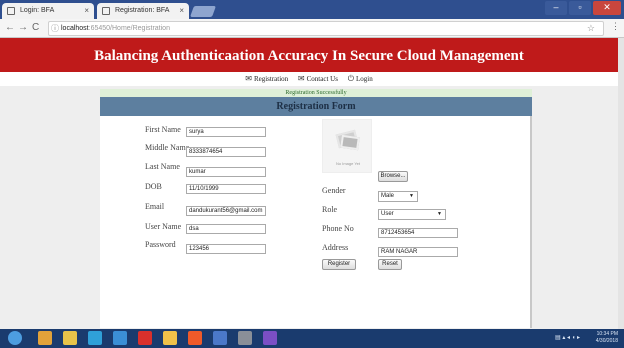 This screenshot has width=624, height=348. I want to click on clock-date: 4/30/2018, so click(606, 341).